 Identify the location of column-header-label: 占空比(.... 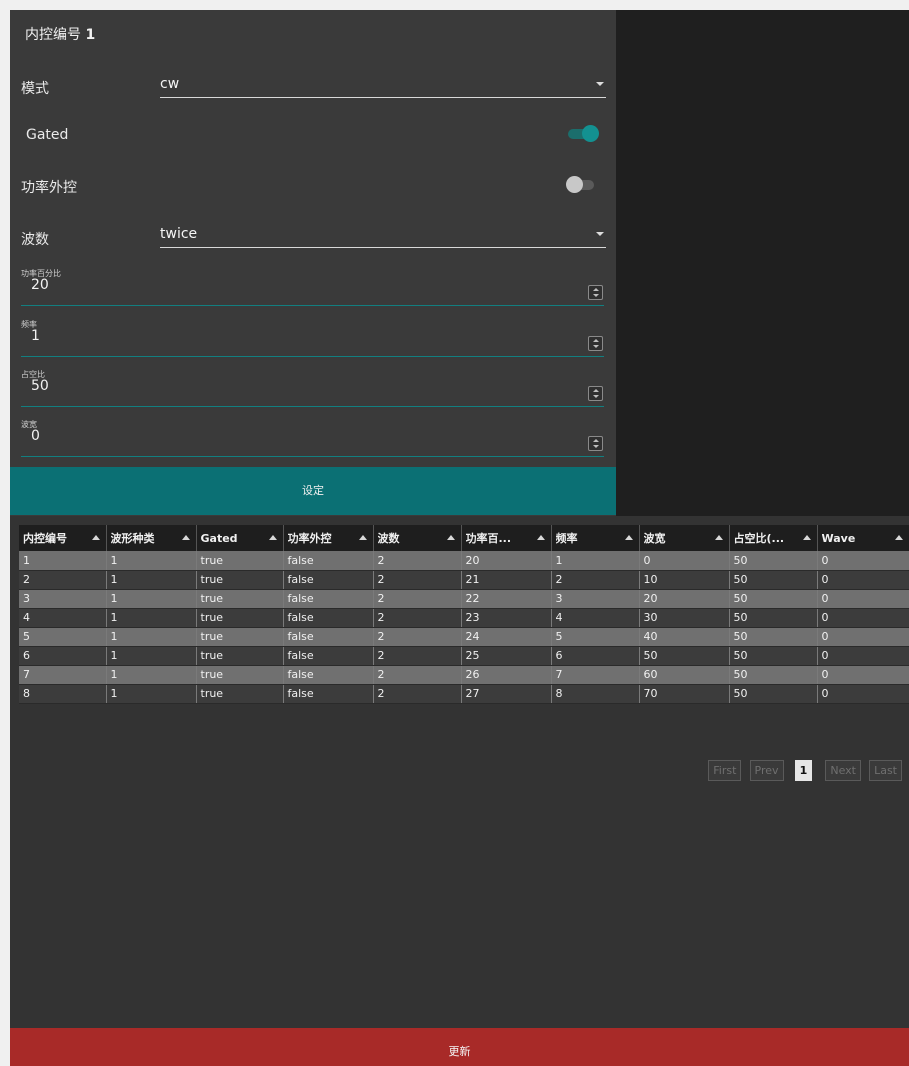
(759, 538).